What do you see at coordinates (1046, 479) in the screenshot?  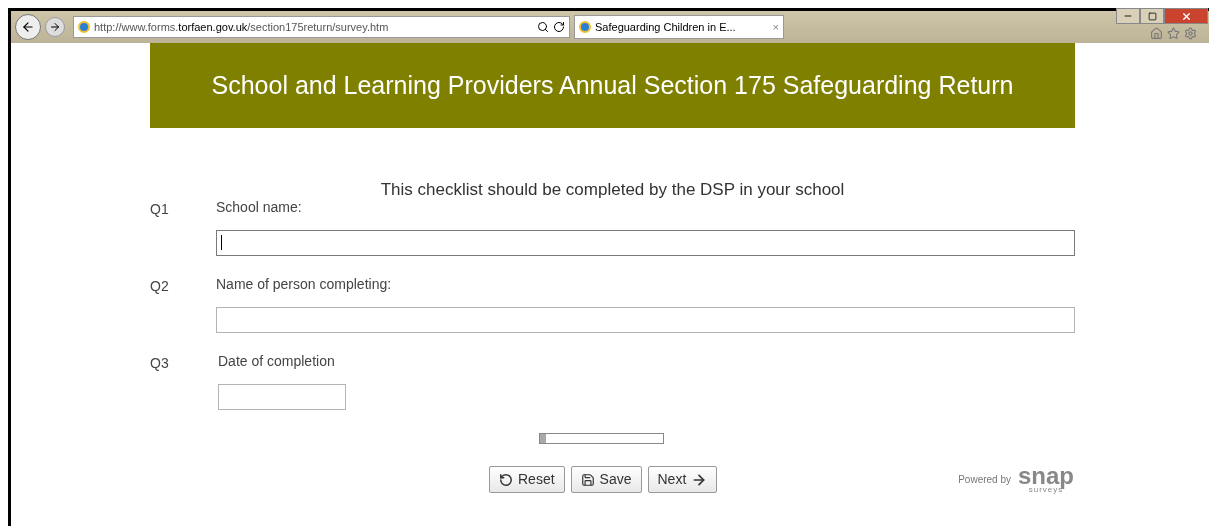 I see `snap-logo: snap surveys` at bounding box center [1046, 479].